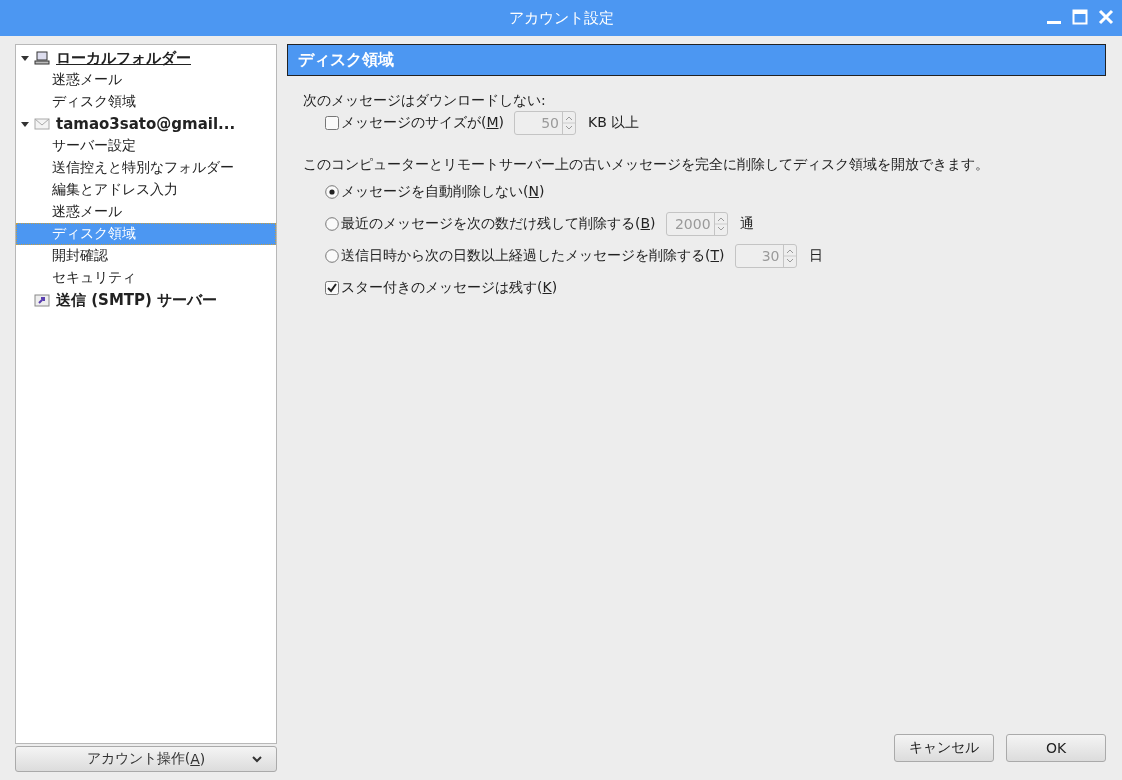 The width and height of the screenshot is (1122, 780). Describe the element at coordinates (42, 124) in the screenshot. I see `envelope-icon` at that location.